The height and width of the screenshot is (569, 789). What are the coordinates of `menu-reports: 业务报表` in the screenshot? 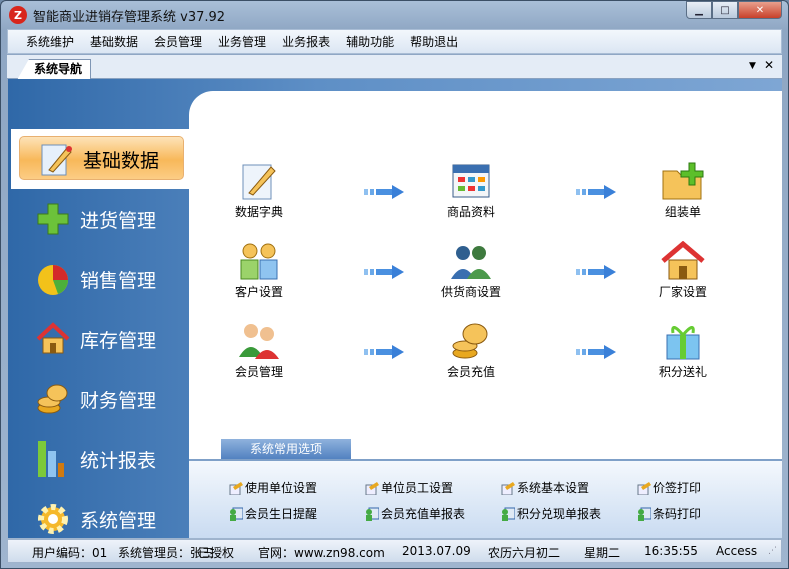 It's located at (306, 41).